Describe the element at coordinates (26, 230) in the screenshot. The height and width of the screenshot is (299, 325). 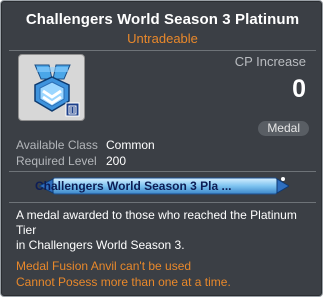
I see `description-line: Tier` at that location.